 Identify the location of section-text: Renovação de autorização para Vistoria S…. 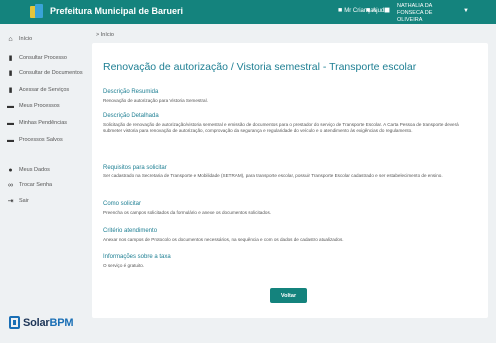
(155, 100).